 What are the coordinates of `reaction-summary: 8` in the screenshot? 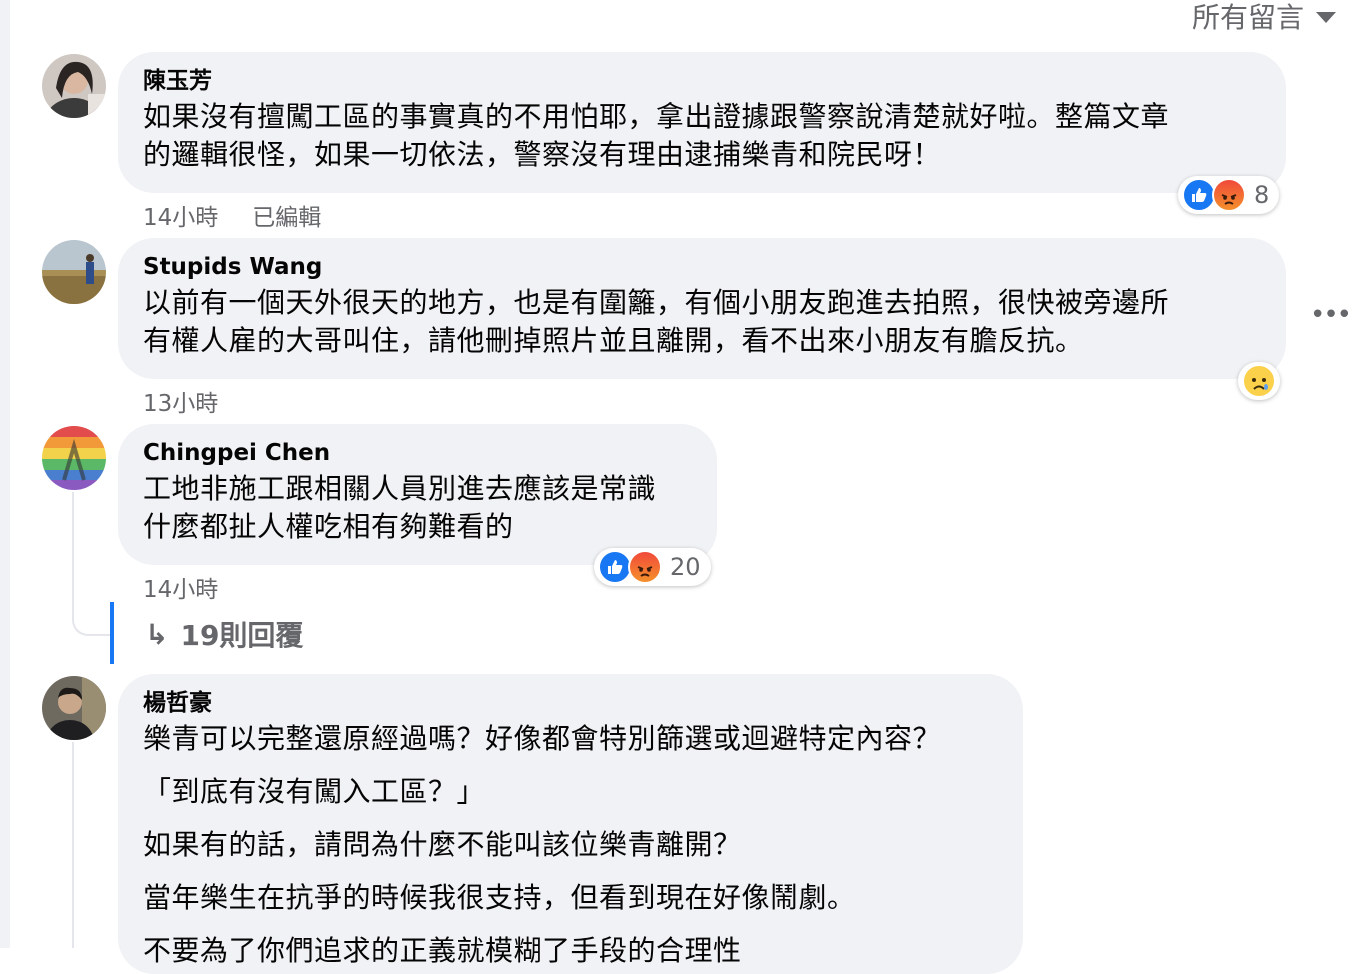 It's located at (1229, 195).